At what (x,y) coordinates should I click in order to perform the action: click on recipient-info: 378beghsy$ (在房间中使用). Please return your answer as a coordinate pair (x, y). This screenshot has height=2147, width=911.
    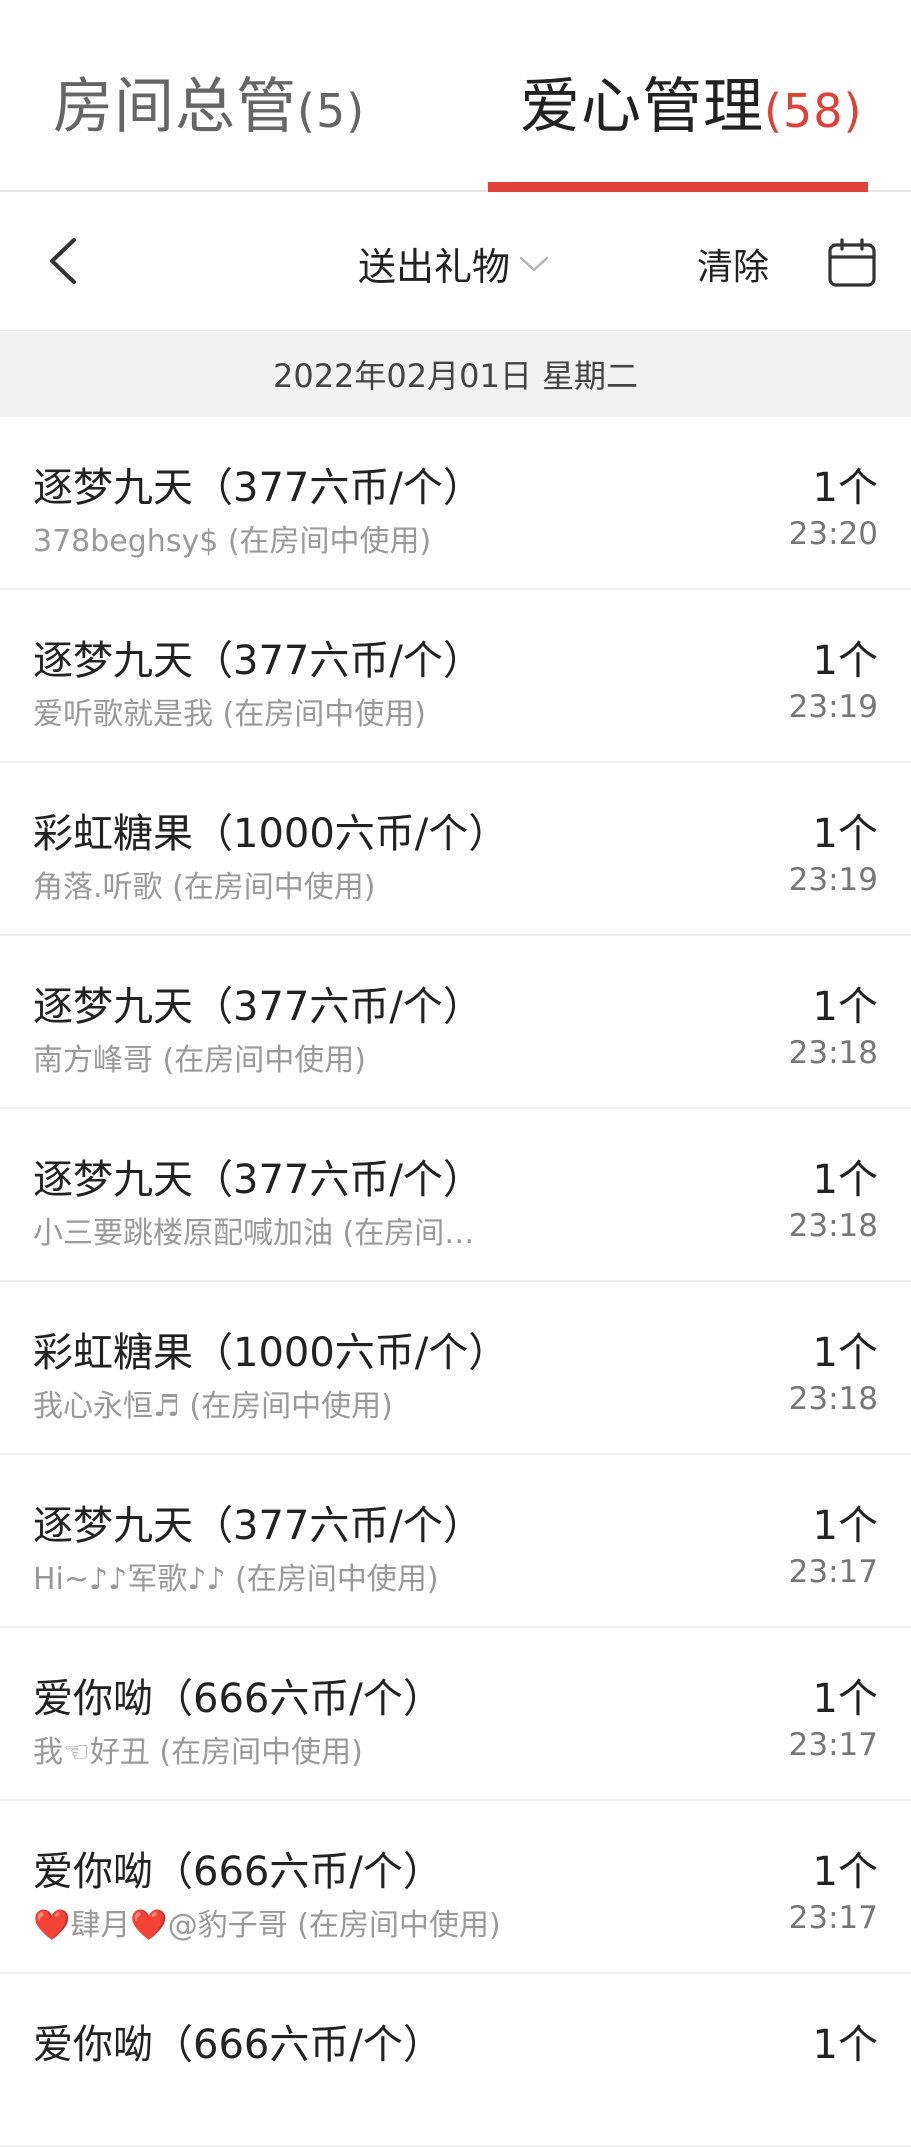
    Looking at the image, I should click on (232, 541).